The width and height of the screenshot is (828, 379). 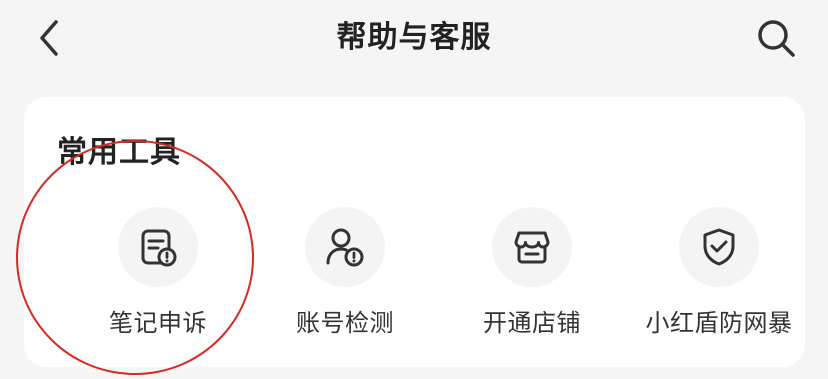 I want to click on shop-icon, so click(x=532, y=247).